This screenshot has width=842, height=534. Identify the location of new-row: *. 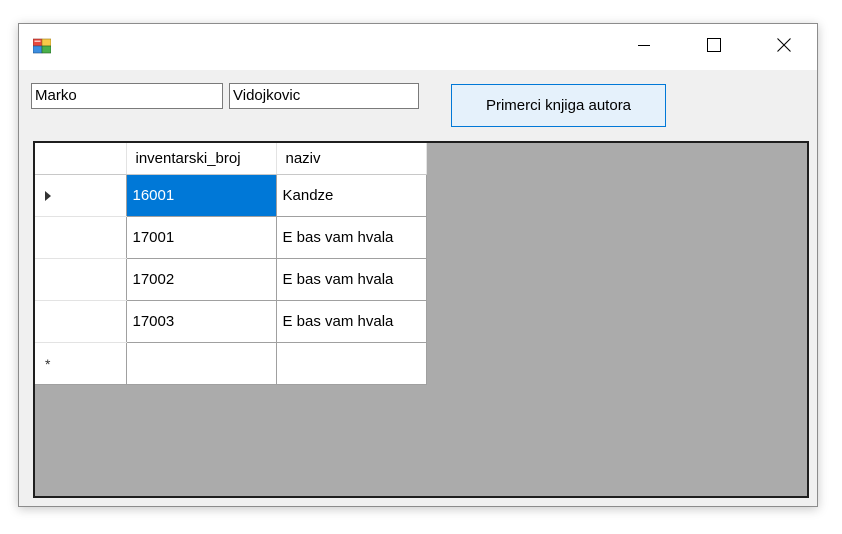
(231, 363).